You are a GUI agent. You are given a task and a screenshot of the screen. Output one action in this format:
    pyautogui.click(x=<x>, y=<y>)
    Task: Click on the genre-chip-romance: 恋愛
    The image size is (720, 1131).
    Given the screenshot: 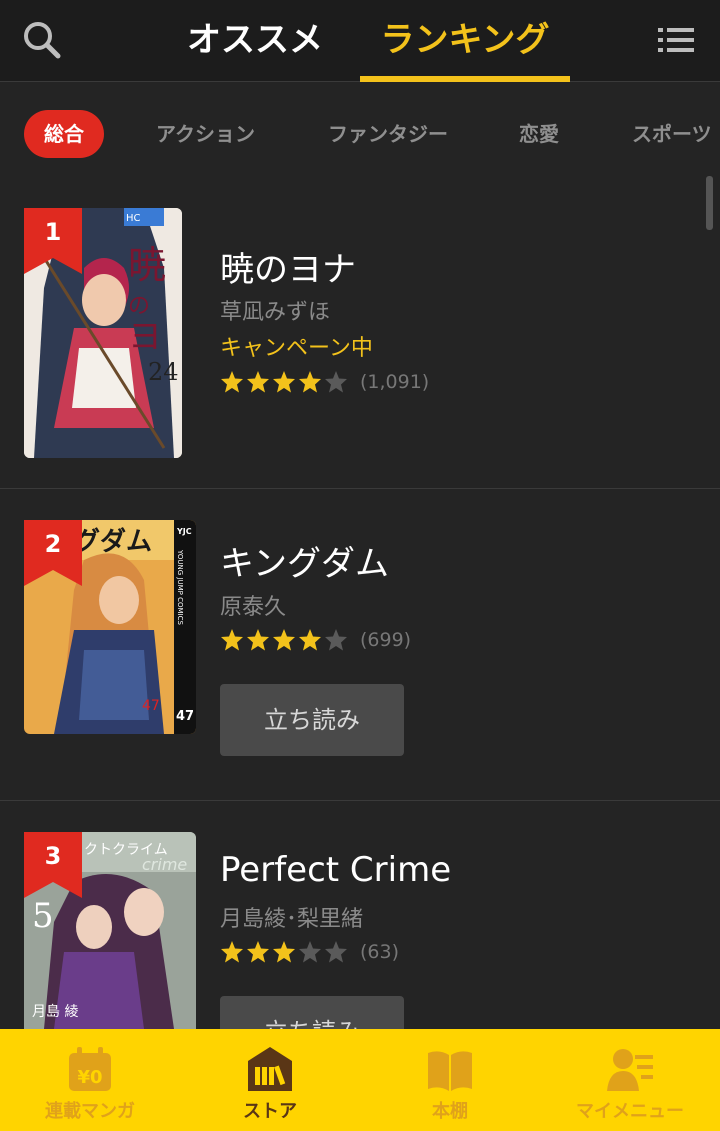 What is the action you would take?
    pyautogui.click(x=539, y=134)
    